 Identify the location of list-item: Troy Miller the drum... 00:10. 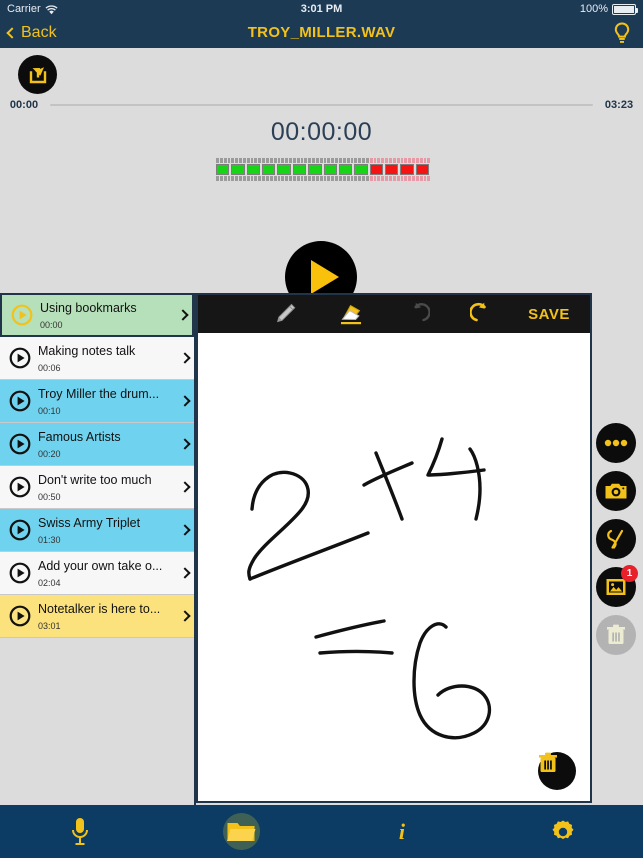
(97, 401).